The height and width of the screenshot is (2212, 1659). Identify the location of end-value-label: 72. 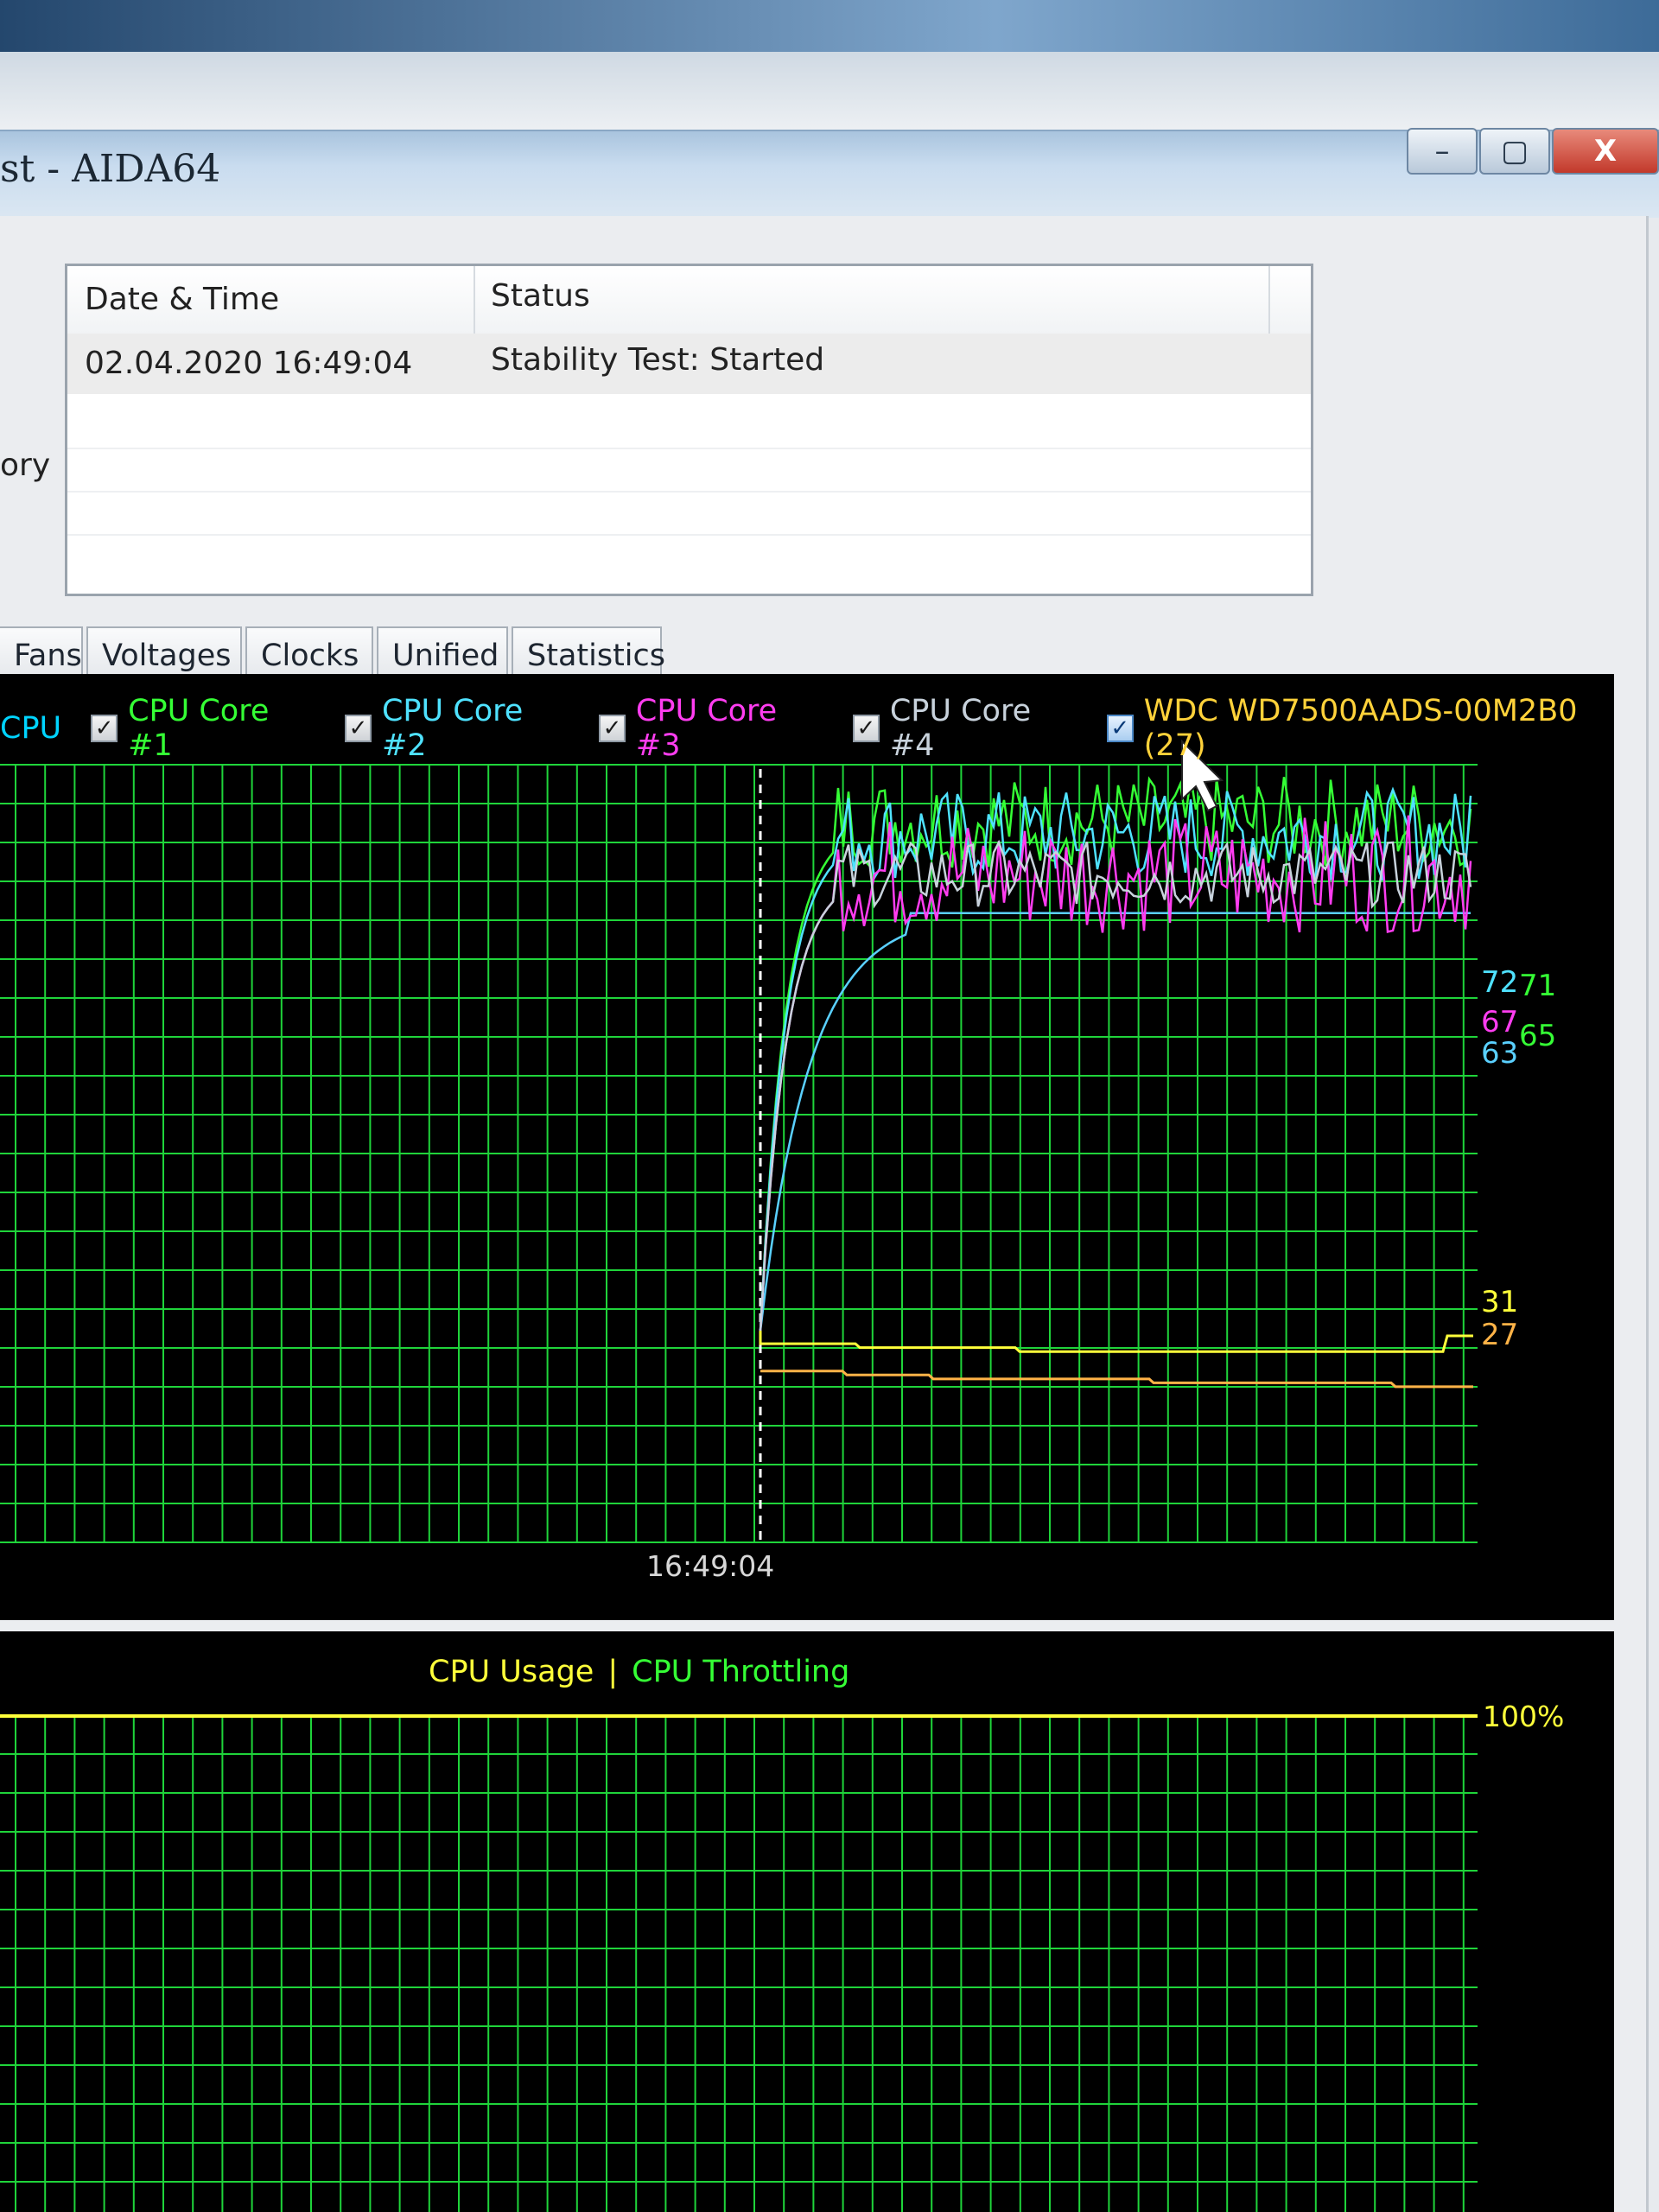
(1499, 982).